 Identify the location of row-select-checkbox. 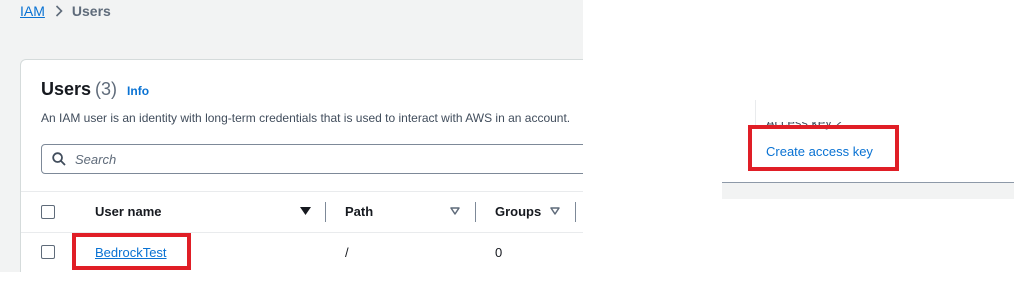
(48, 252).